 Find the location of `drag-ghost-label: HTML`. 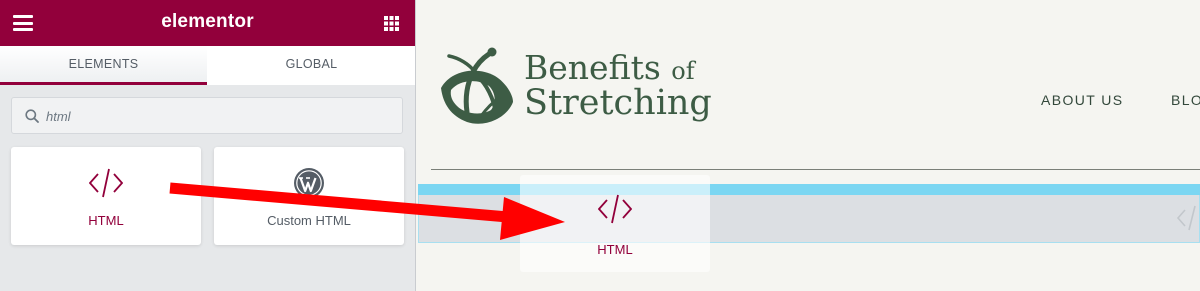

drag-ghost-label: HTML is located at coordinates (615, 249).